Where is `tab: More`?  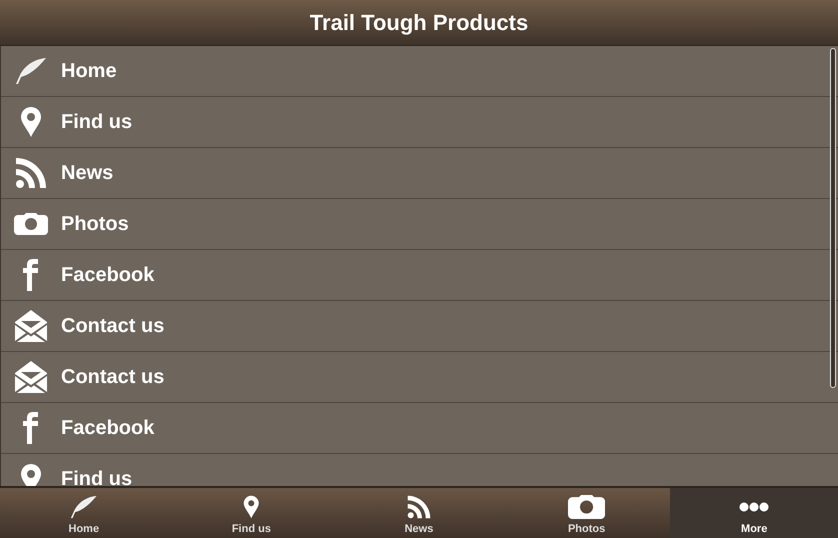 tab: More is located at coordinates (754, 513).